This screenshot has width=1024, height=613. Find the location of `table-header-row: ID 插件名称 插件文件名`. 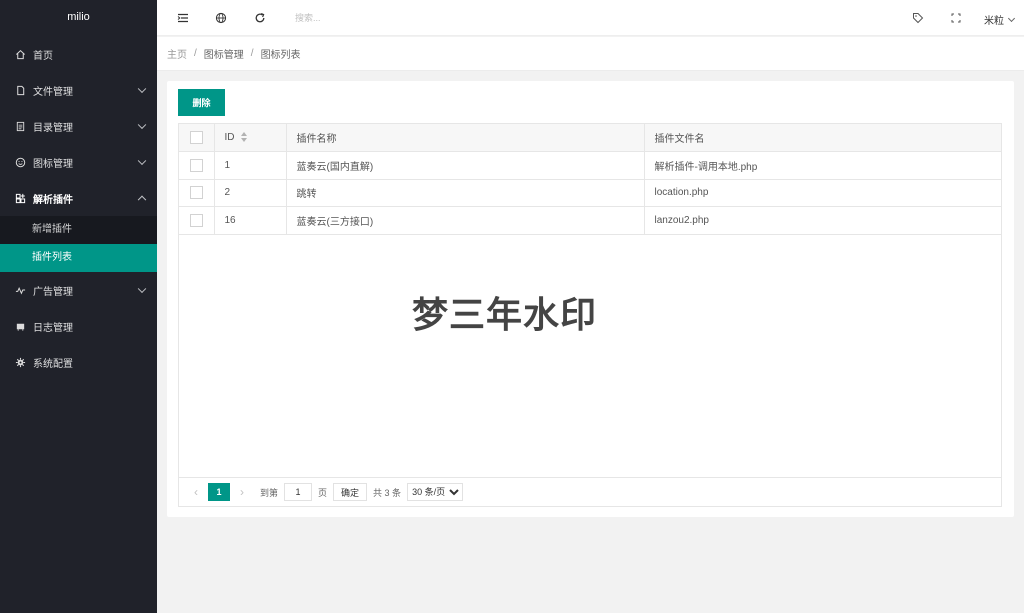

table-header-row: ID 插件名称 插件文件名 is located at coordinates (590, 138).